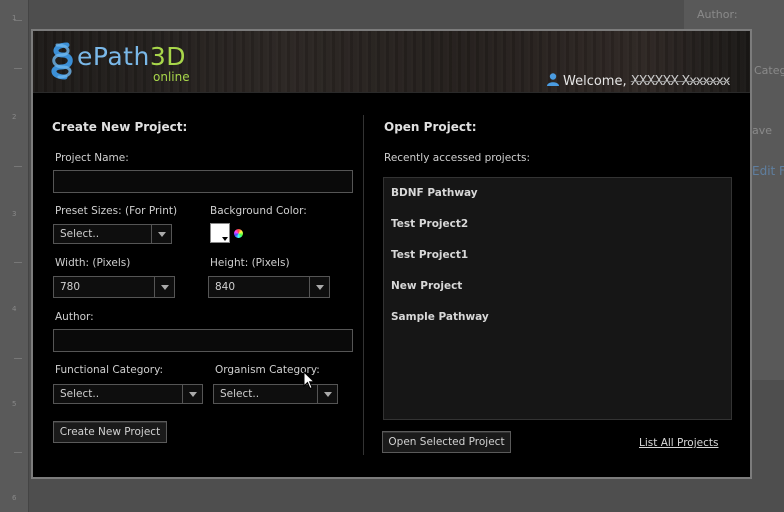  What do you see at coordinates (680, 81) in the screenshot?
I see `username: XXXXXX Xxxxxxx` at bounding box center [680, 81].